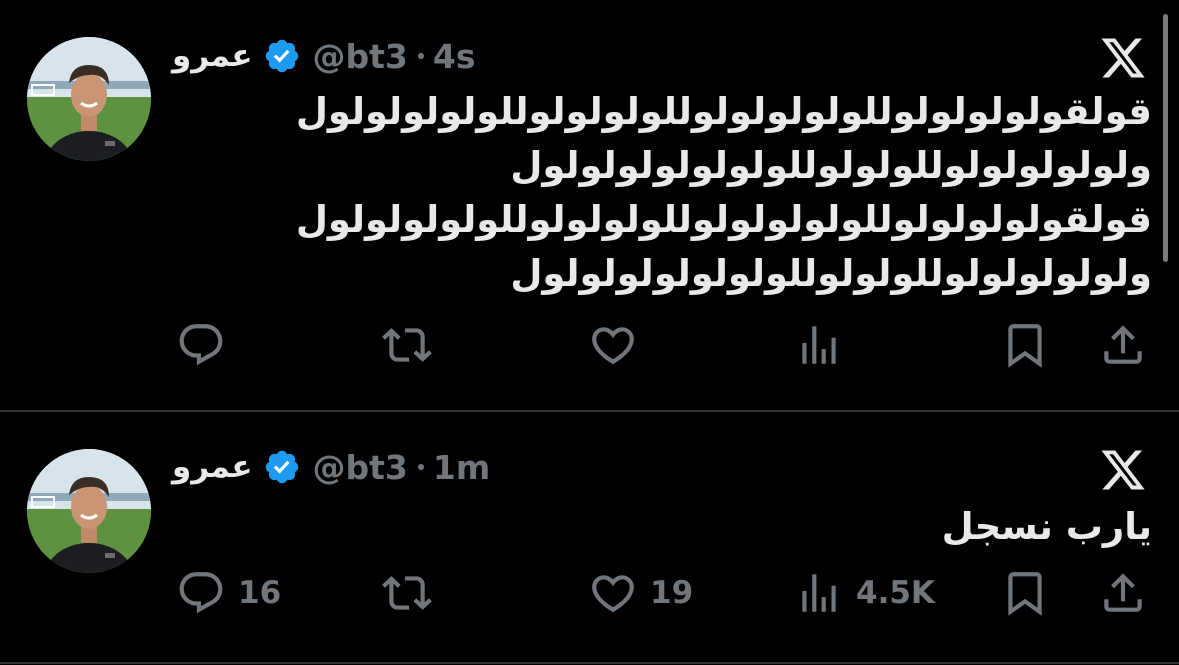 The height and width of the screenshot is (665, 1179). I want to click on timestamp: 1m, so click(461, 467).